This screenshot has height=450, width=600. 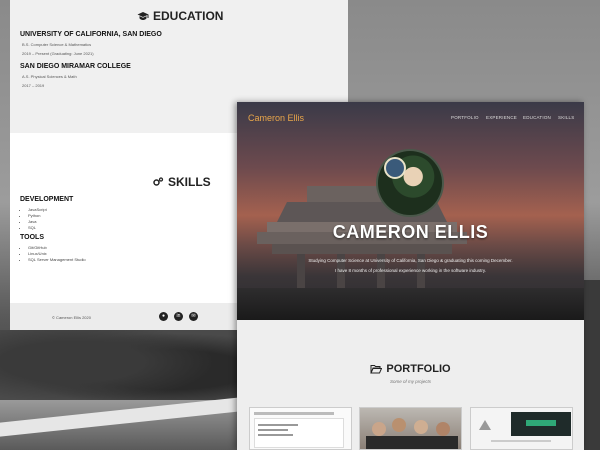 What do you see at coordinates (75, 66) in the screenshot?
I see `school-name: SAN DIEGO MIRAMAR COLLEGE` at bounding box center [75, 66].